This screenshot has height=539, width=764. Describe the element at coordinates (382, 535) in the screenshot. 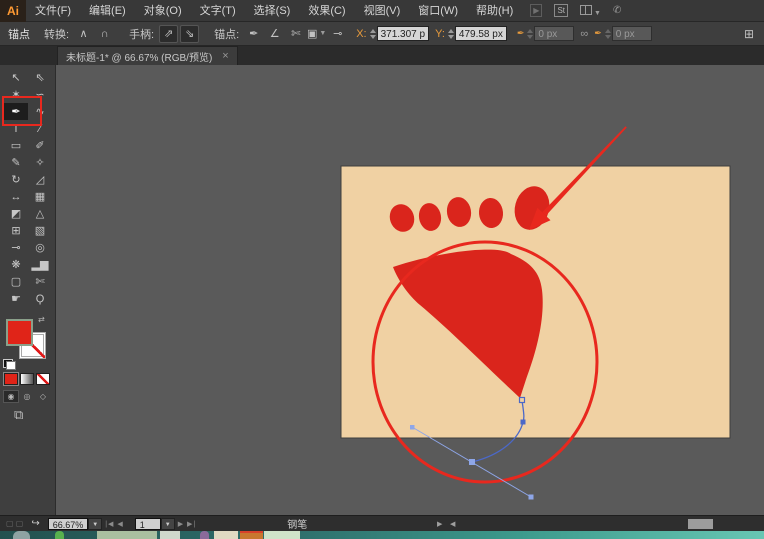

I see `windows-taskbar-sliver` at that location.